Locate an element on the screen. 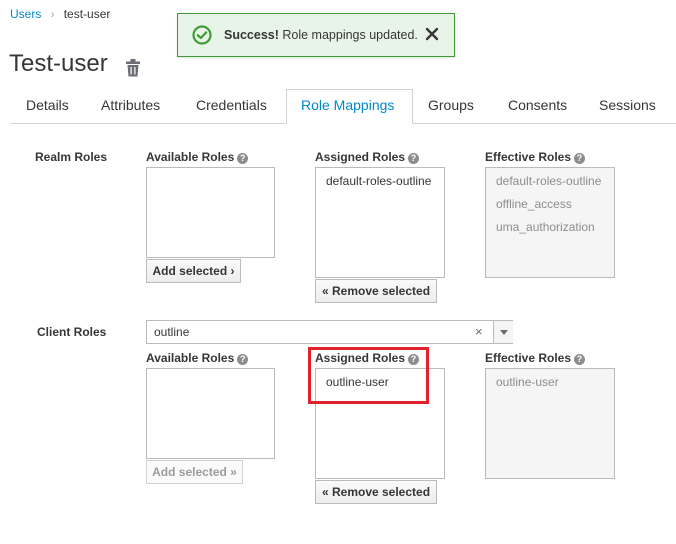 The height and width of the screenshot is (544, 676). toast-strong: Success! is located at coordinates (251, 35).